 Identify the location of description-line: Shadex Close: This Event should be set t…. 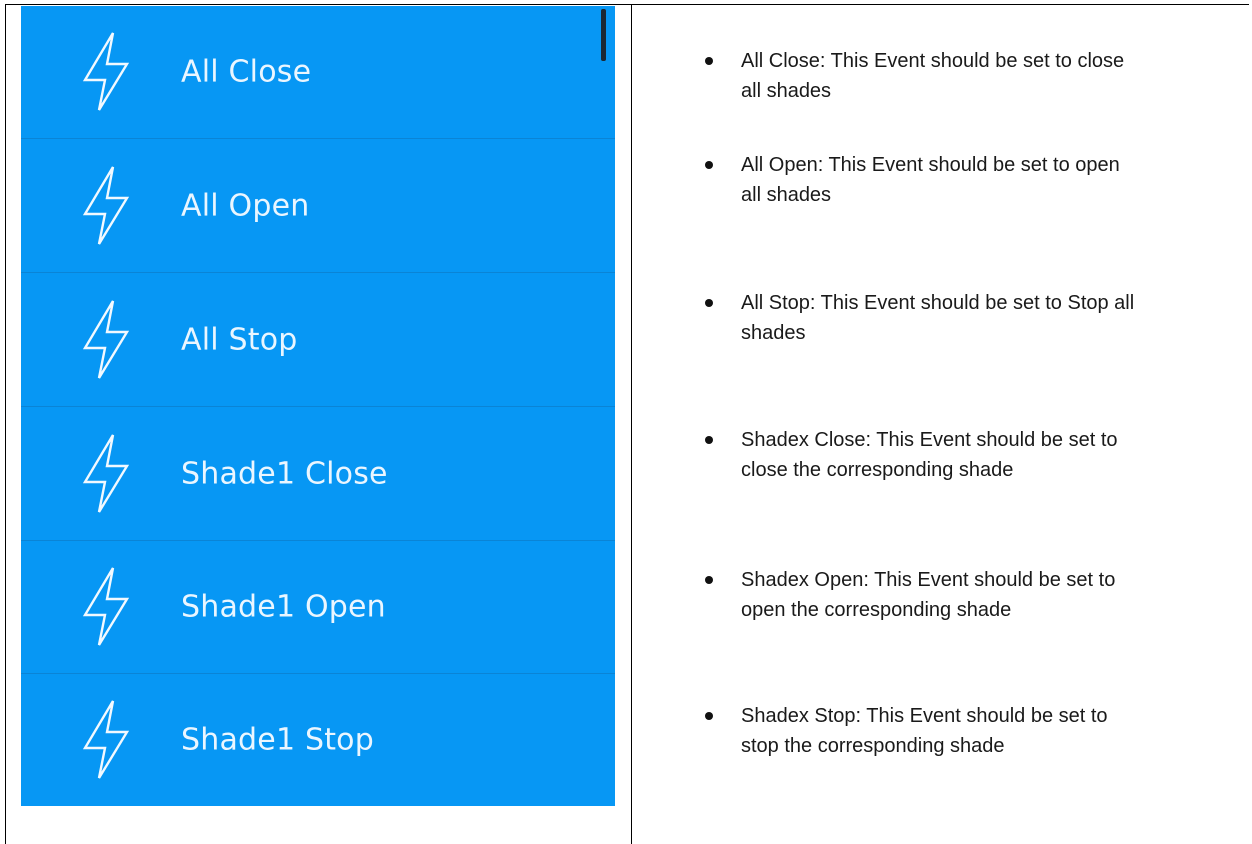
(929, 440).